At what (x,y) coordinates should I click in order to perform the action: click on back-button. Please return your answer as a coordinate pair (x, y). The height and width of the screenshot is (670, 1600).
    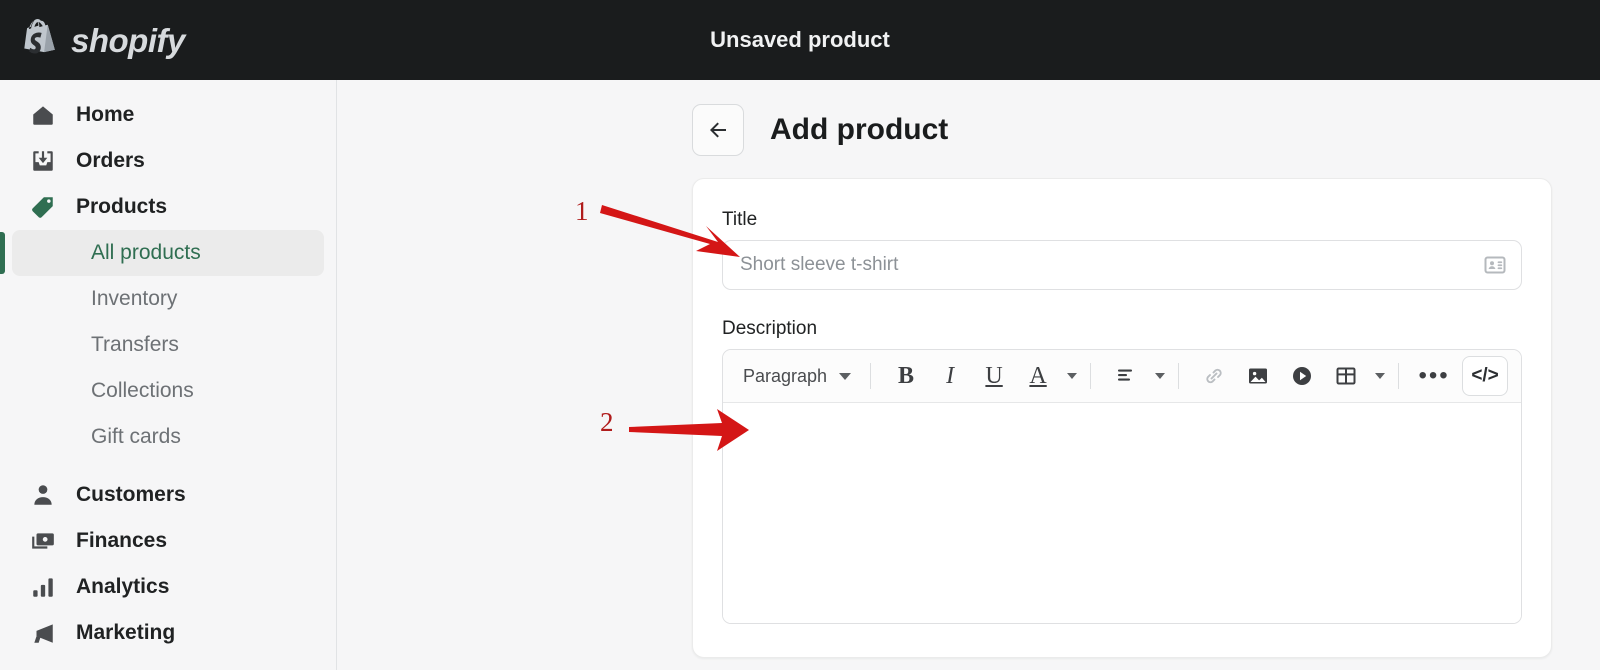
    Looking at the image, I should click on (718, 130).